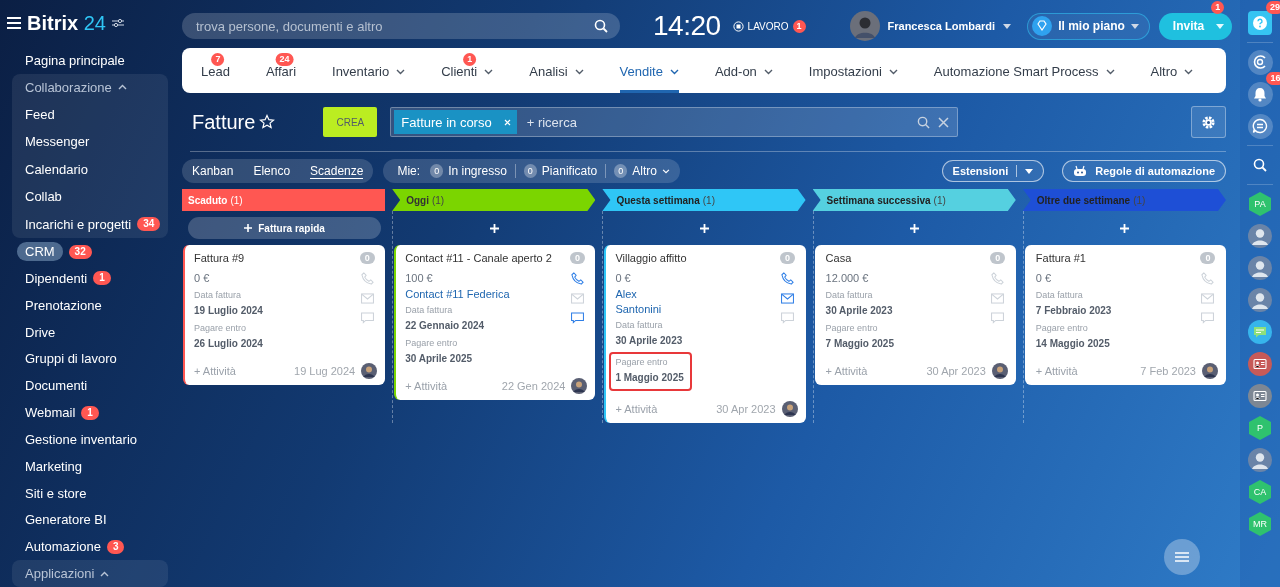 The width and height of the screenshot is (1280, 587). I want to click on menu-item: Pagina principale, so click(75, 60).